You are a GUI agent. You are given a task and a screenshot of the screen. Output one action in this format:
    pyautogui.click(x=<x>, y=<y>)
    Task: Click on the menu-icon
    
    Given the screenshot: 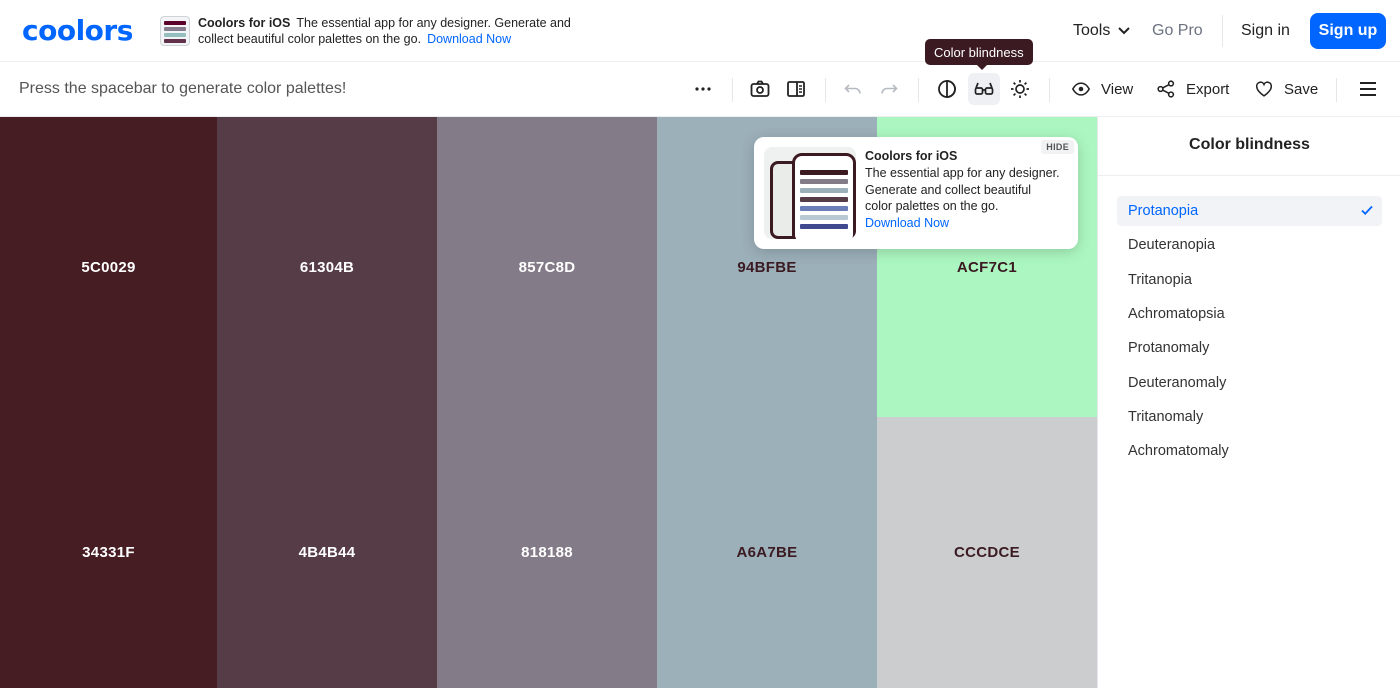 What is the action you would take?
    pyautogui.click(x=1368, y=89)
    